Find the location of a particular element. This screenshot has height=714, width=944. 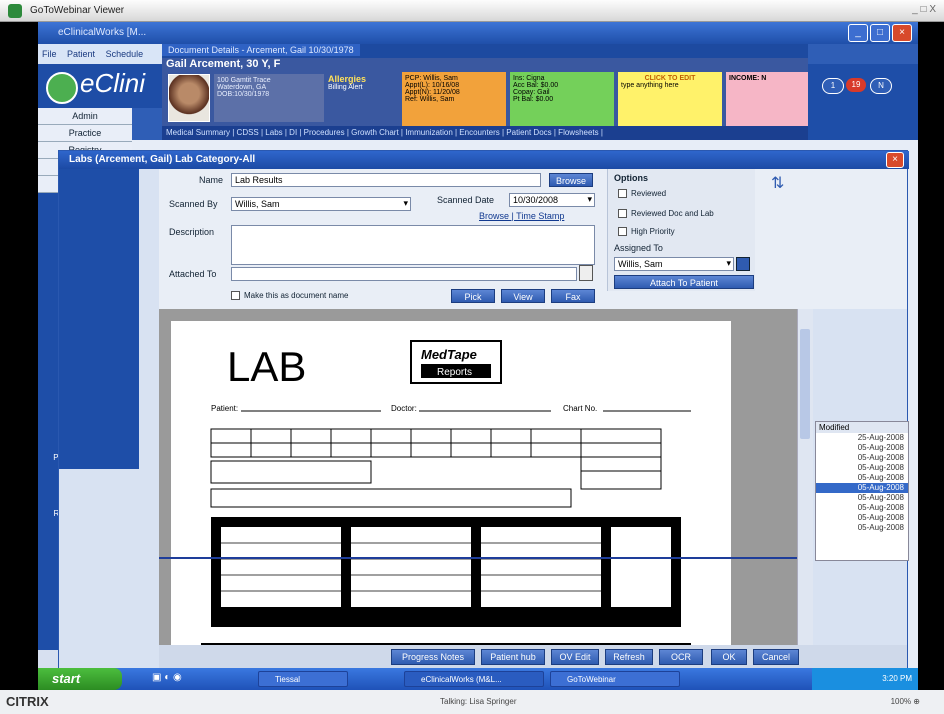

notification-badge: N is located at coordinates (881, 86).